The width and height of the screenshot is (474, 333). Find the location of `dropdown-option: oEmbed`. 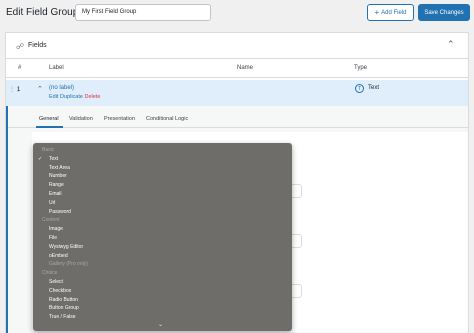

dropdown-option: oEmbed is located at coordinates (162, 256).